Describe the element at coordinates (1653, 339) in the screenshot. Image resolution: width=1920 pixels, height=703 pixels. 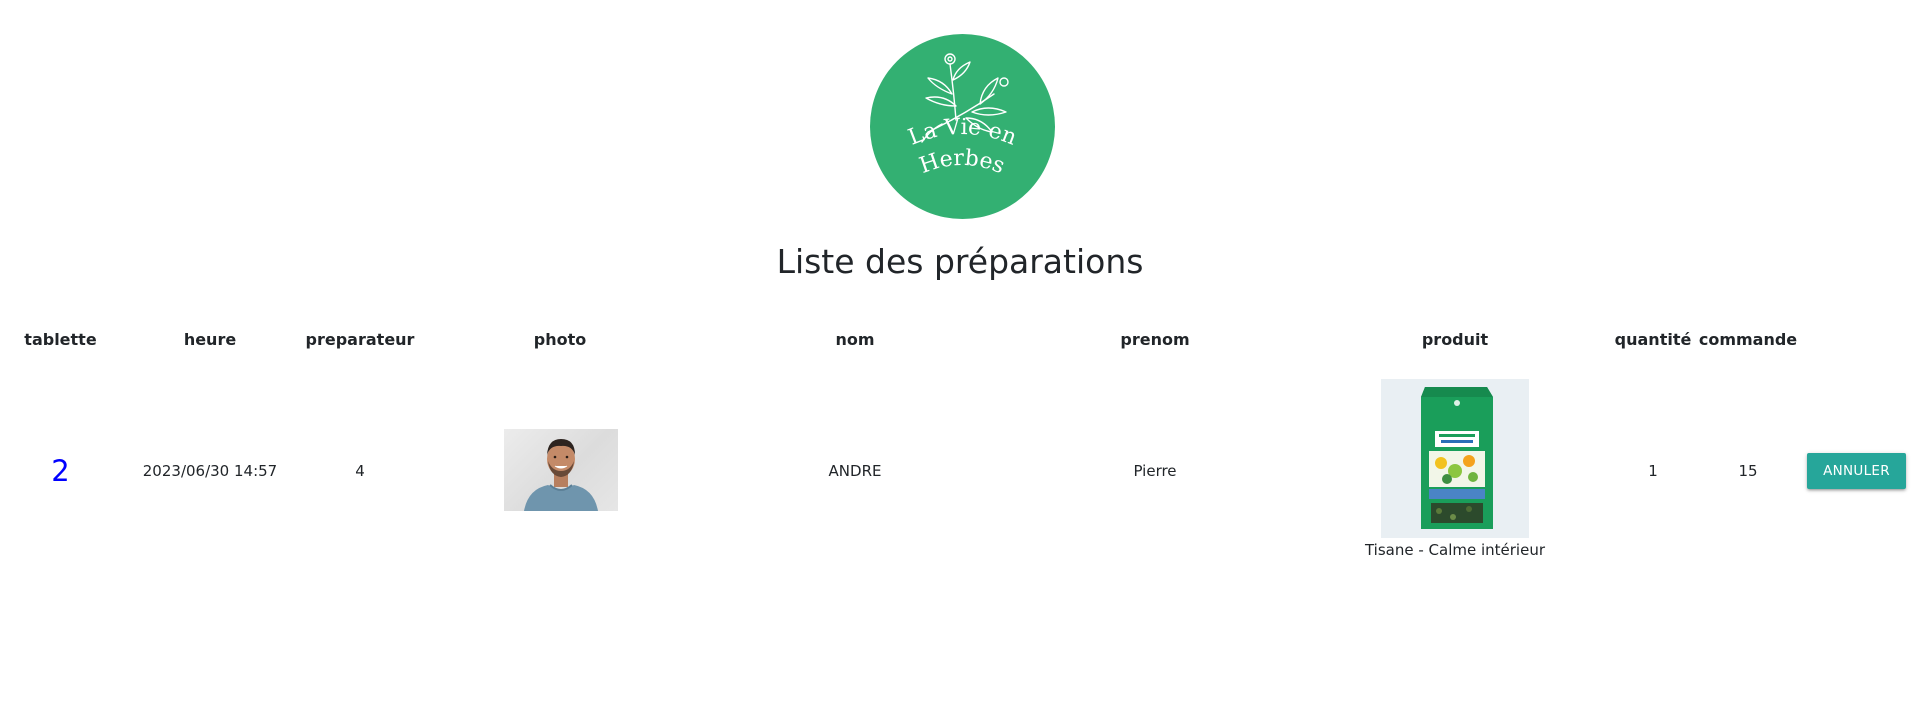
I see `header-quantite: quantité` at that location.